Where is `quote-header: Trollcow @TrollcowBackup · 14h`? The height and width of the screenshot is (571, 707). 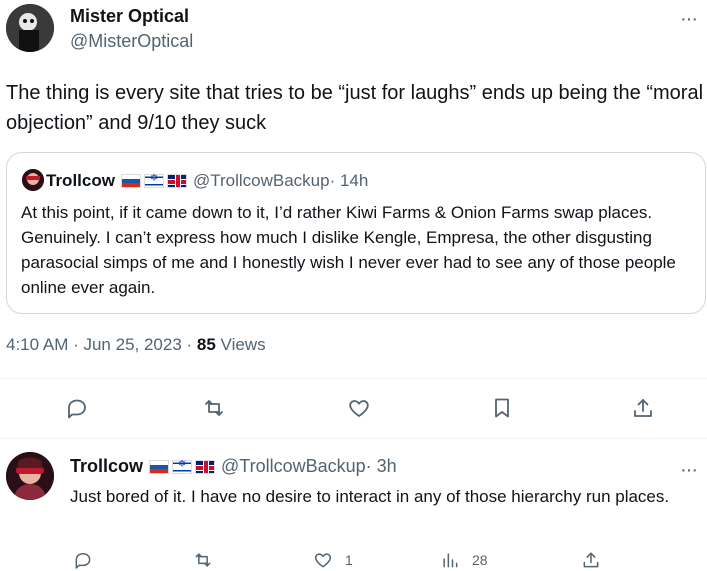 quote-header: Trollcow @TrollcowBackup · 14h is located at coordinates (207, 181).